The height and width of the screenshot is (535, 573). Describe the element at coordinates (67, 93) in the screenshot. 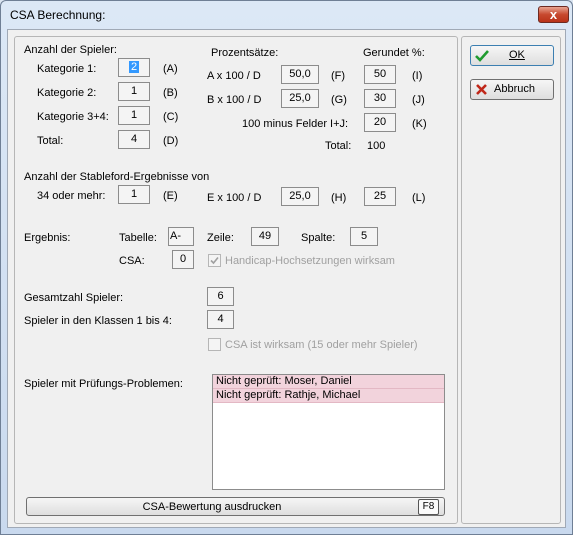

I see `category2-label: Kategorie 2:` at that location.